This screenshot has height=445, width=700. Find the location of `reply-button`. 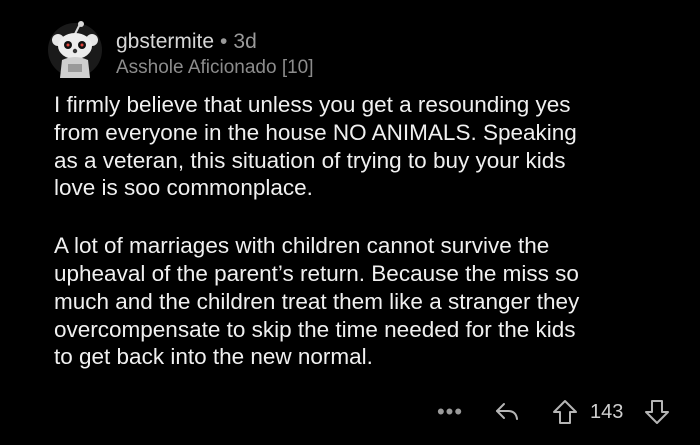

reply-button is located at coordinates (507, 412).